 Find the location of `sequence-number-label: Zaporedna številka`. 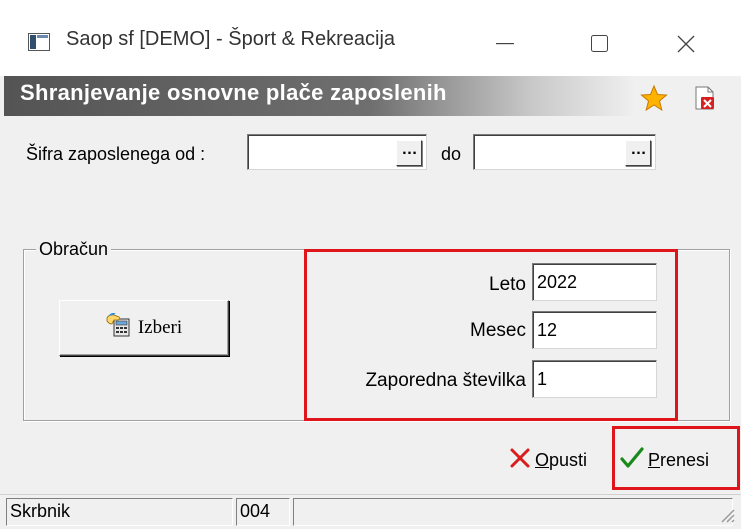

sequence-number-label: Zaporedna številka is located at coordinates (445, 380).